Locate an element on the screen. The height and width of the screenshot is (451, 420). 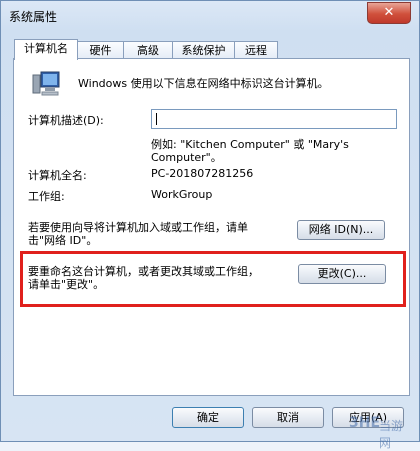
full-computer-name-value: PC-201807281256 is located at coordinates (202, 173).